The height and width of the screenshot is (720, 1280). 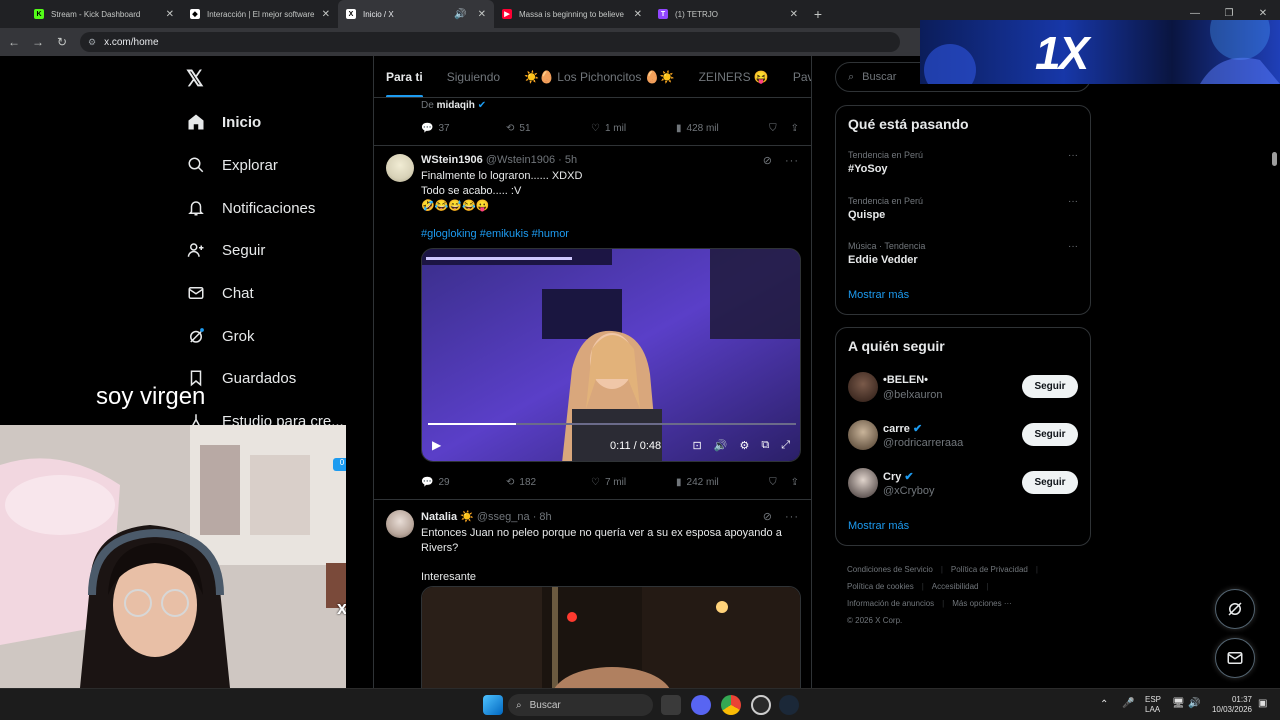 What do you see at coordinates (92, 42) in the screenshot?
I see `site-info-icon: ⚙` at bounding box center [92, 42].